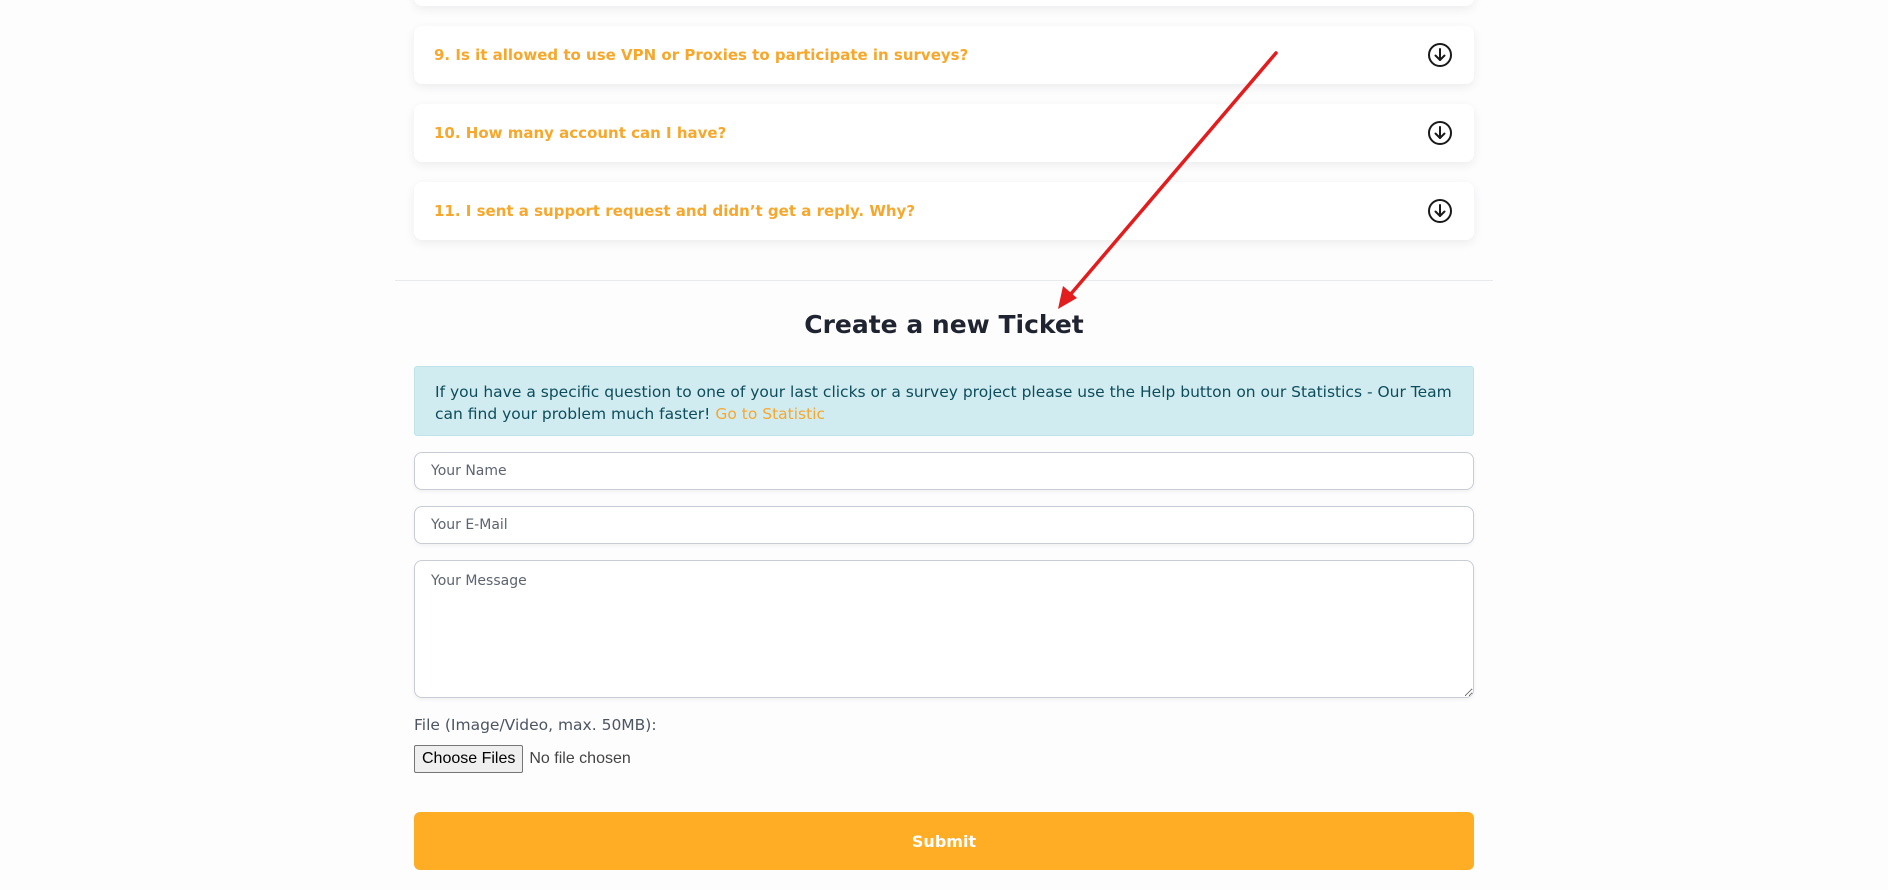 The height and width of the screenshot is (890, 1888). What do you see at coordinates (944, 280) in the screenshot?
I see `section-divider` at bounding box center [944, 280].